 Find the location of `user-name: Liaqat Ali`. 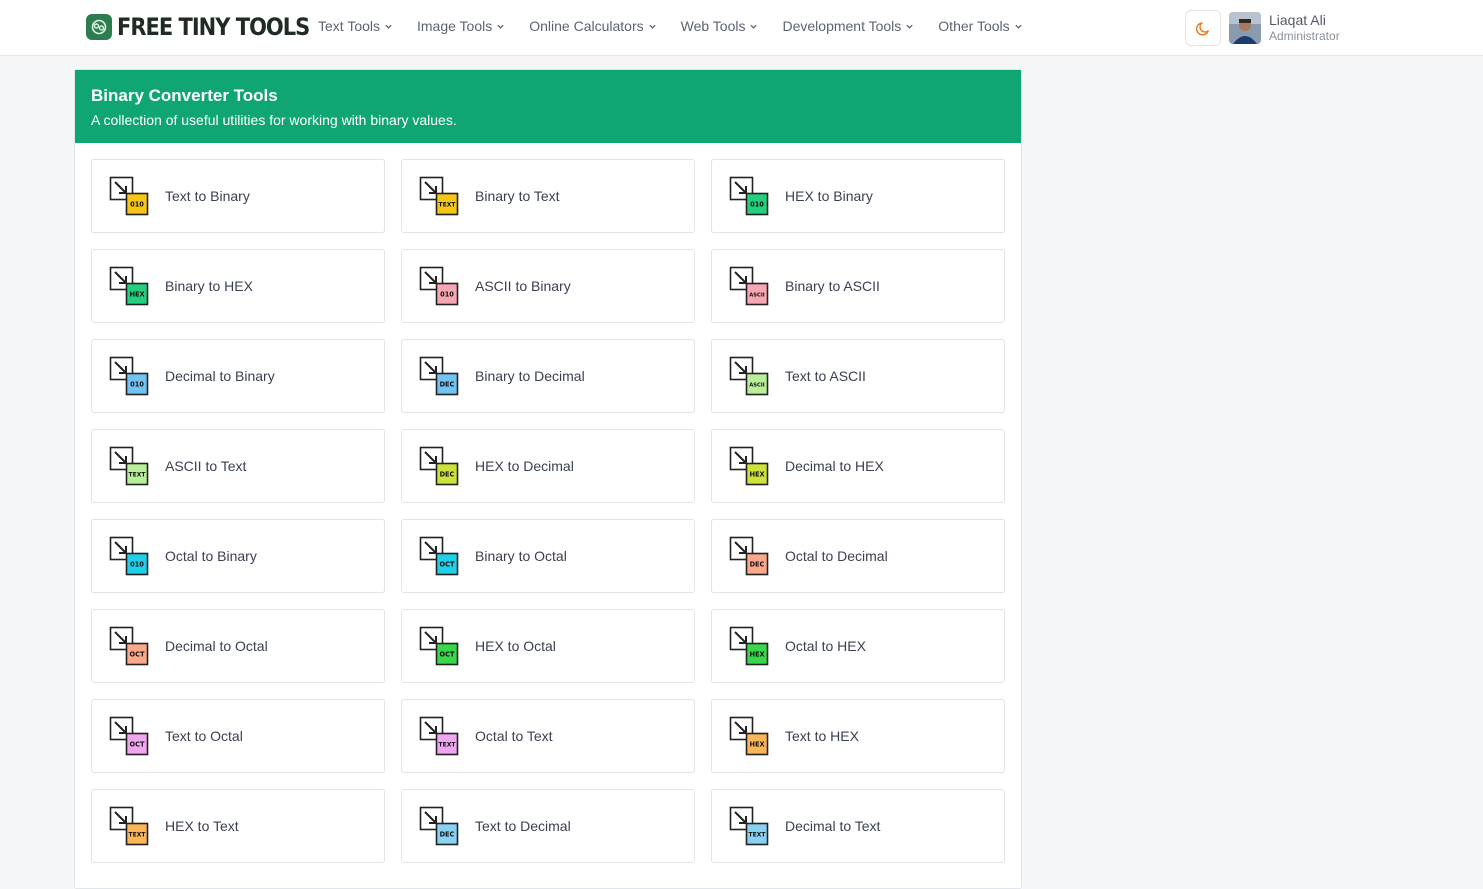

user-name: Liaqat Ali is located at coordinates (1297, 20).